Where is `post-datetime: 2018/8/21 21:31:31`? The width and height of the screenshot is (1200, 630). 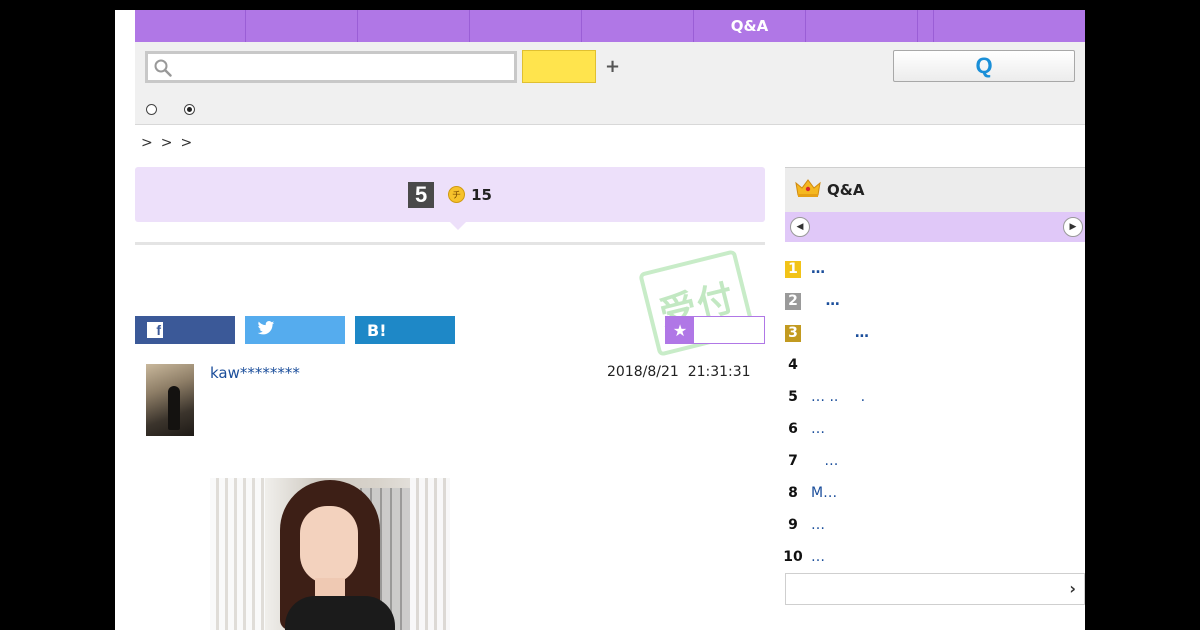 post-datetime: 2018/8/21 21:31:31 is located at coordinates (679, 372).